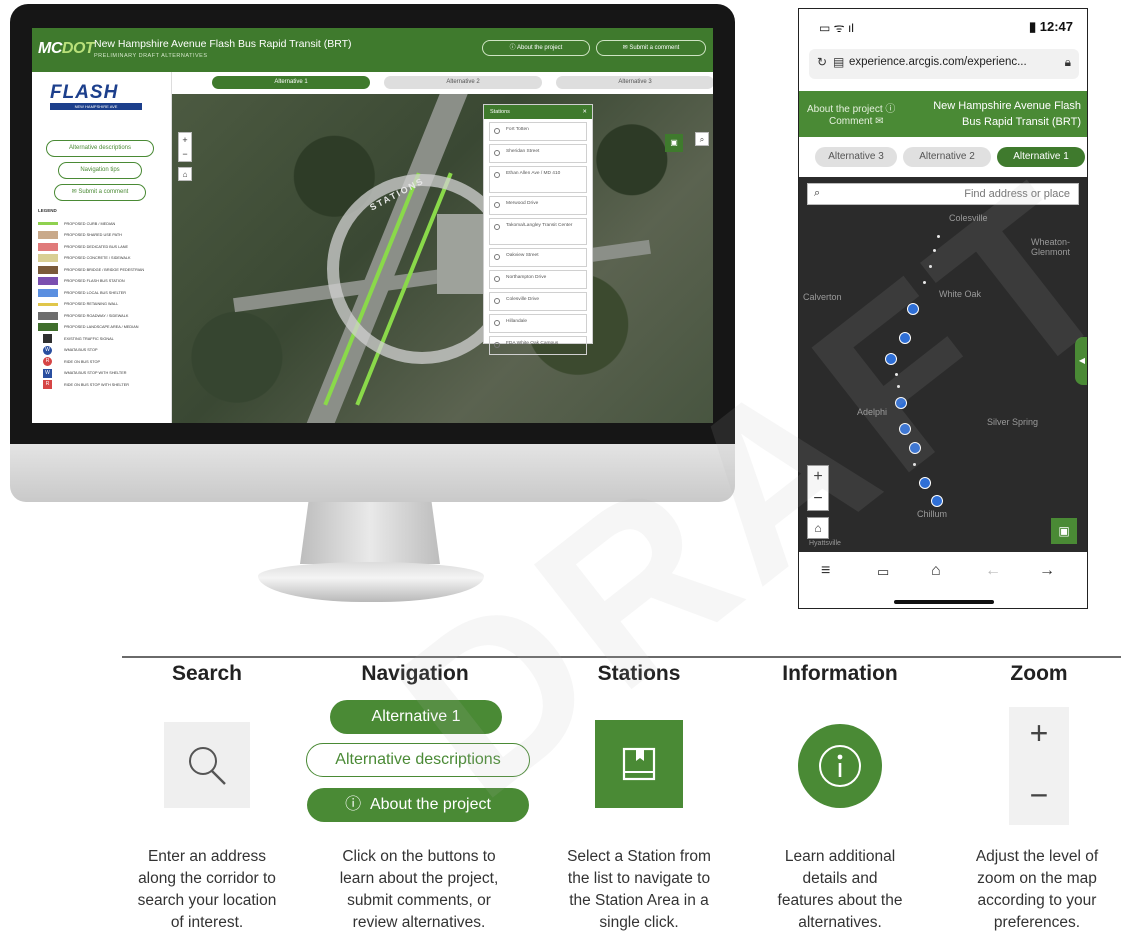 This screenshot has height=947, width=1121. What do you see at coordinates (151, 56) in the screenshot?
I see `app-subtitle: PRELIMINARY DRAFT ALTERNATIVES` at bounding box center [151, 56].